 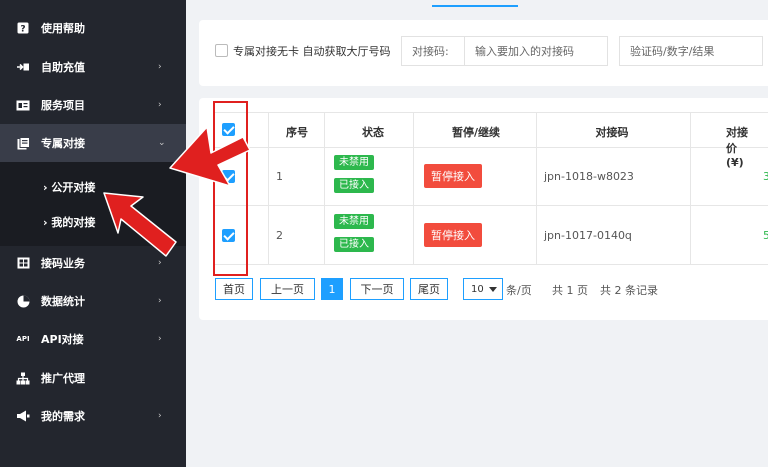 I want to click on header-price: 对接价(¥), so click(x=737, y=147).